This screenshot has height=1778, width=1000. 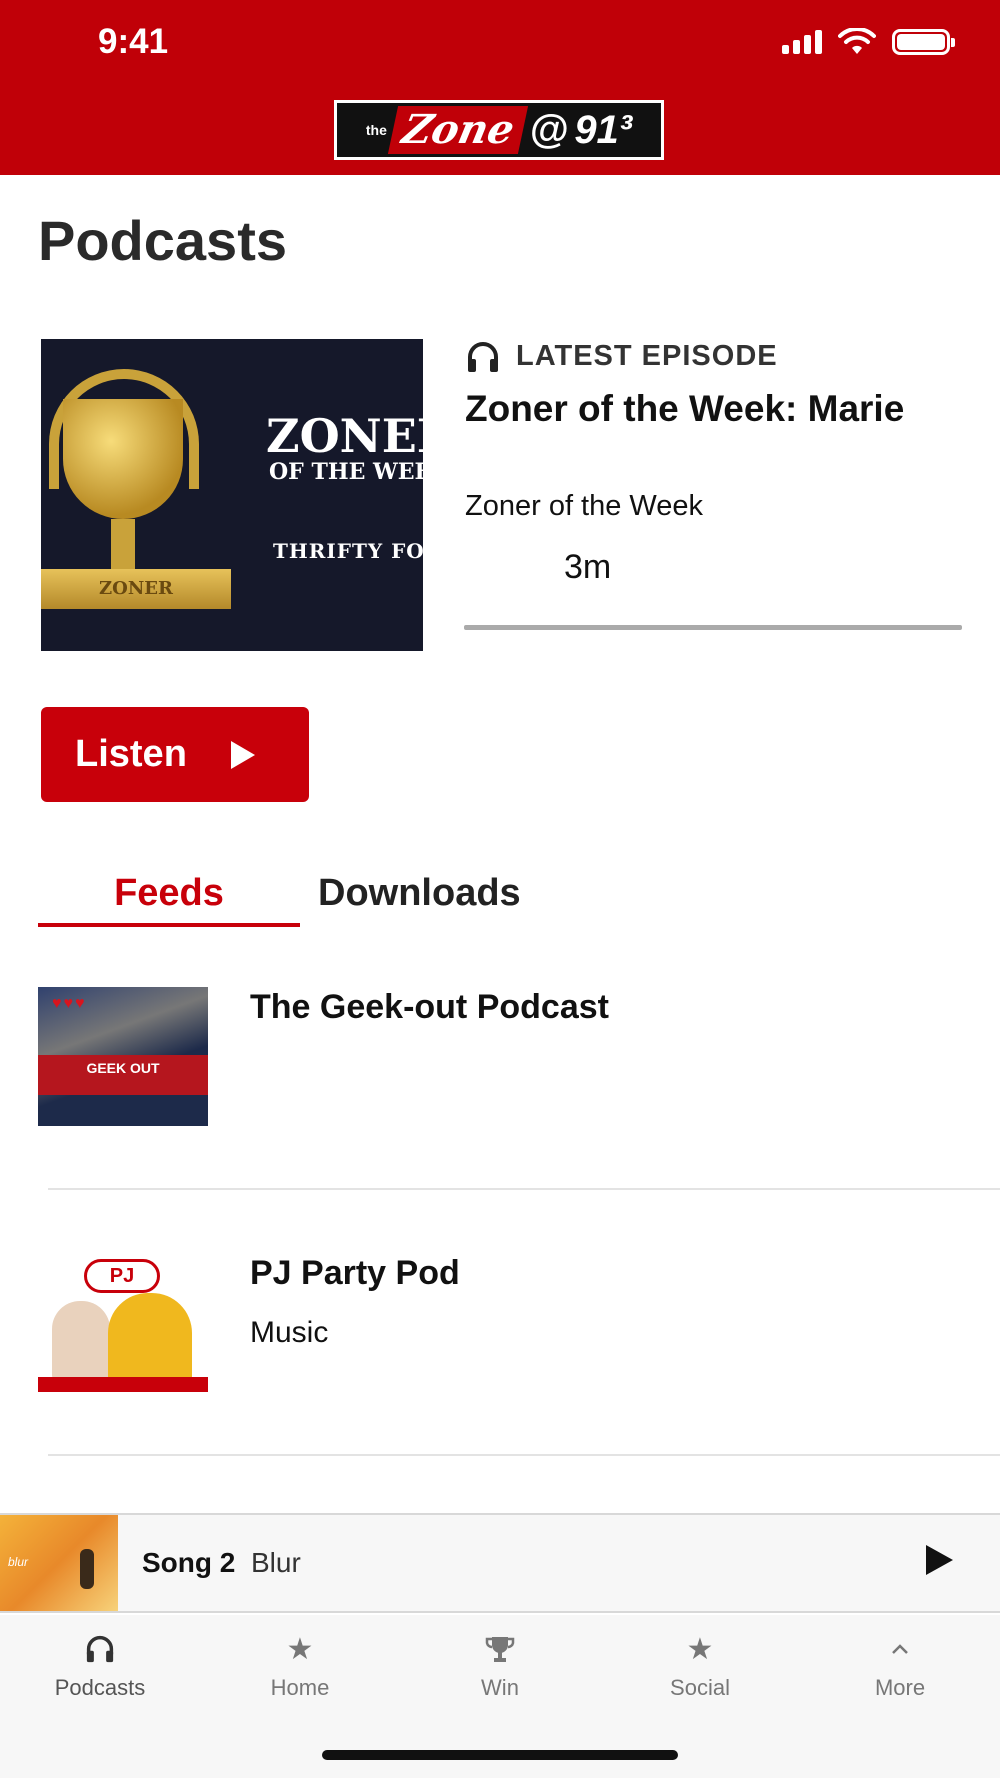 What do you see at coordinates (500, 1563) in the screenshot?
I see `mini-player: blur Song 2 Blur` at bounding box center [500, 1563].